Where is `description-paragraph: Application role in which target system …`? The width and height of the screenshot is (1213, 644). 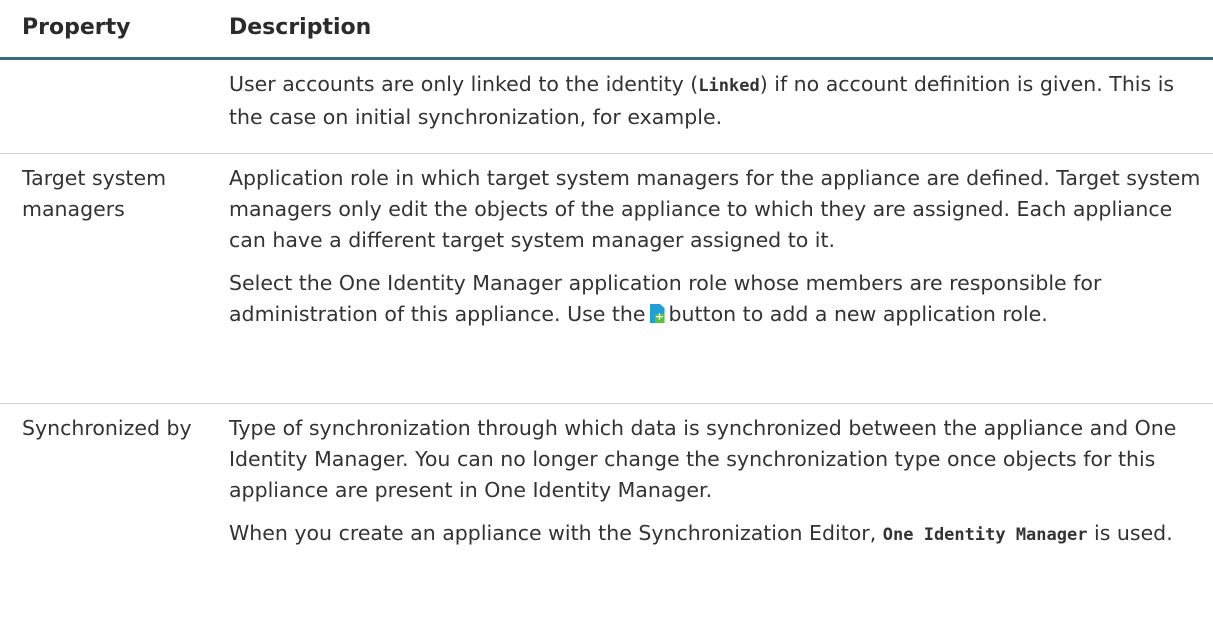 description-paragraph: Application role in which target system … is located at coordinates (715, 209).